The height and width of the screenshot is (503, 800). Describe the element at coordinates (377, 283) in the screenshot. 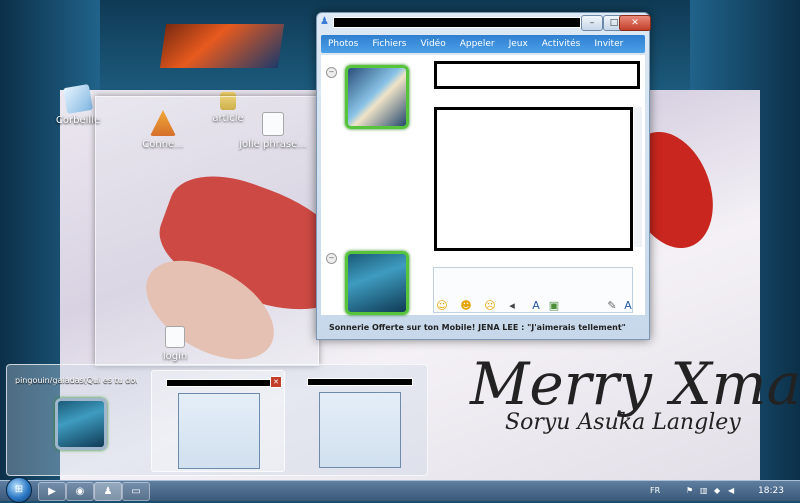

I see `self-avatar` at that location.